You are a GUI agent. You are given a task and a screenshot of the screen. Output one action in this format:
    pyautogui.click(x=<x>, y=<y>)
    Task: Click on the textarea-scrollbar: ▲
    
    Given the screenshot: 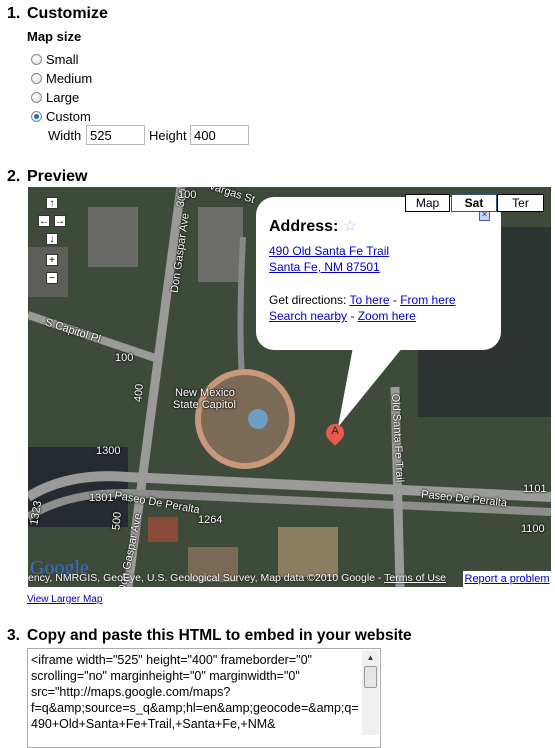 What is the action you would take?
    pyautogui.click(x=370, y=692)
    